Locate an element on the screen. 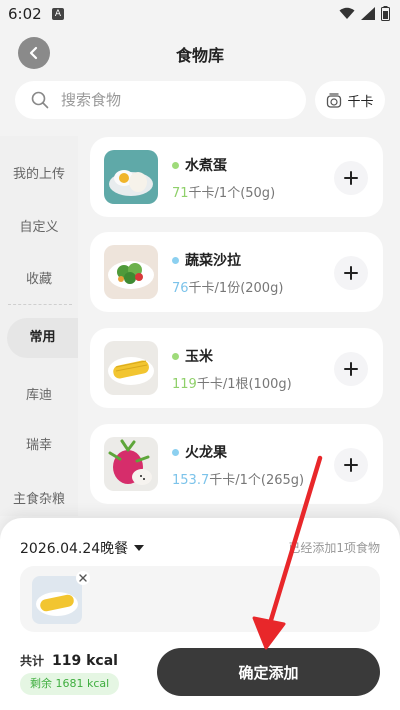  food-name-row: 蔬菜沙拉 is located at coordinates (206, 260).